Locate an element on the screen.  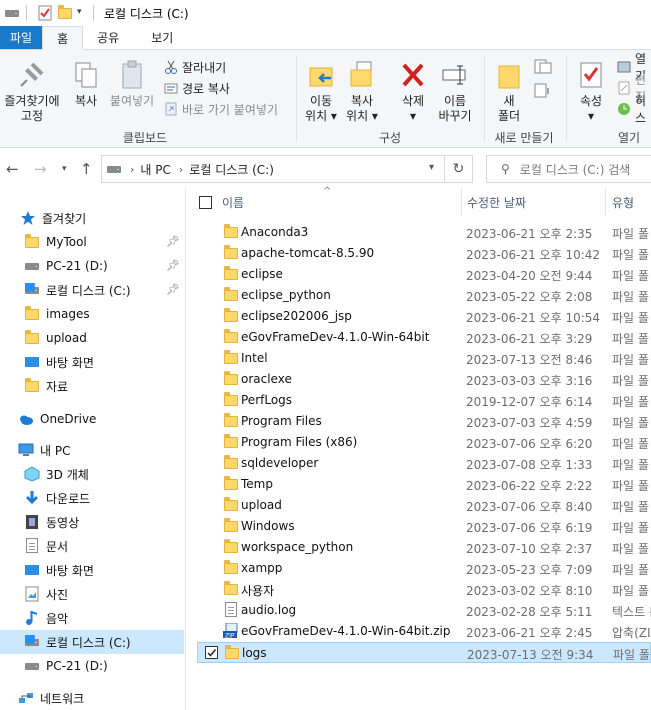
select-all-checkbox is located at coordinates (205, 202).